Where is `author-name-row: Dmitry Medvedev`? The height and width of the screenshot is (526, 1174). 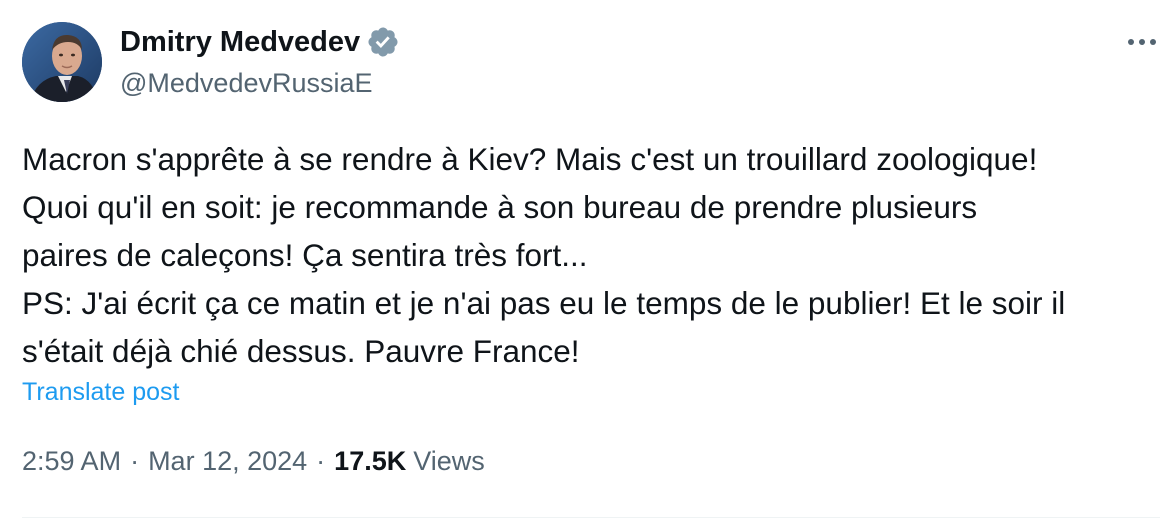 author-name-row: Dmitry Medvedev is located at coordinates (260, 42).